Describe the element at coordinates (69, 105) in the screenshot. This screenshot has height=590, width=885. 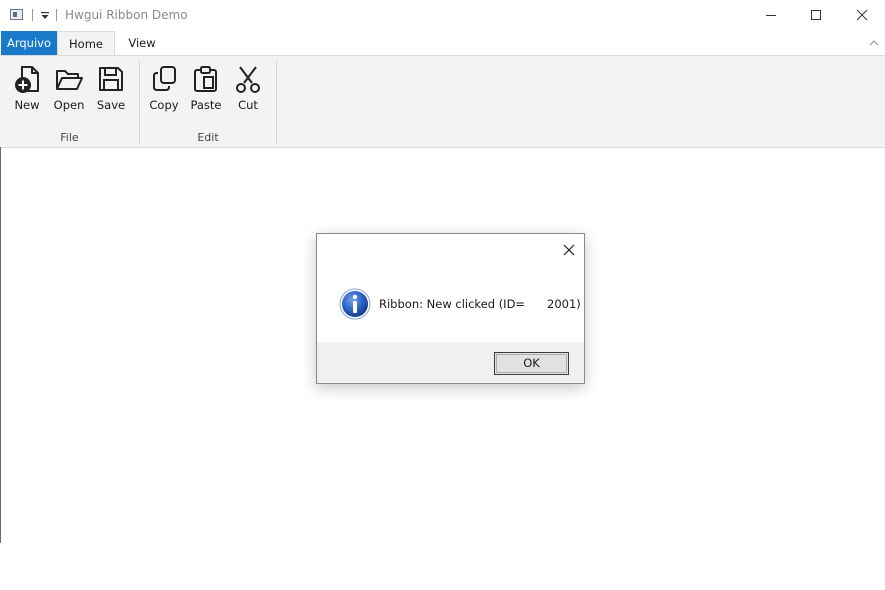
I see `open-button-label: Open` at that location.